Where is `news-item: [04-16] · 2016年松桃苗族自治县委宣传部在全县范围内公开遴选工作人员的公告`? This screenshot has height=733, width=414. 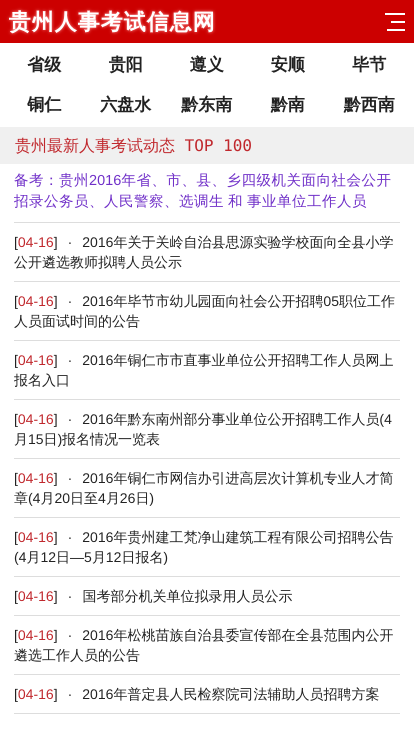
news-item: [04-16] · 2016年松桃苗族自治县委宣传部在全县范围内公开遴选工作人员的公告 is located at coordinates (207, 645).